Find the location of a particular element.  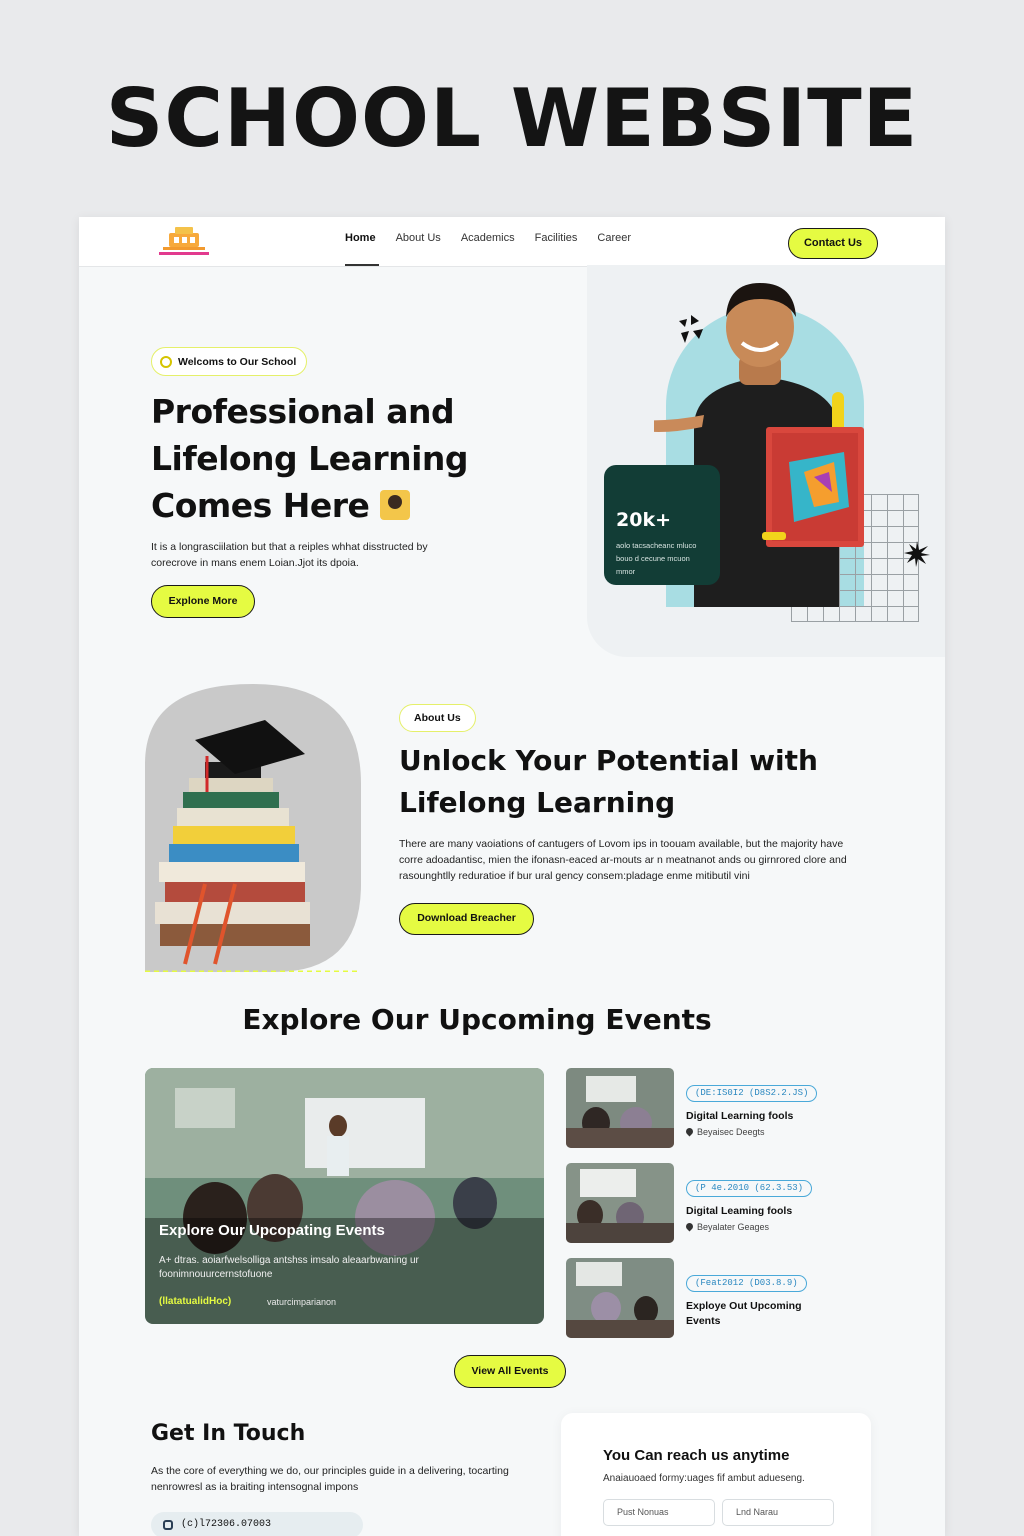

welcome-badge: Welcoms to Our School is located at coordinates (229, 361).